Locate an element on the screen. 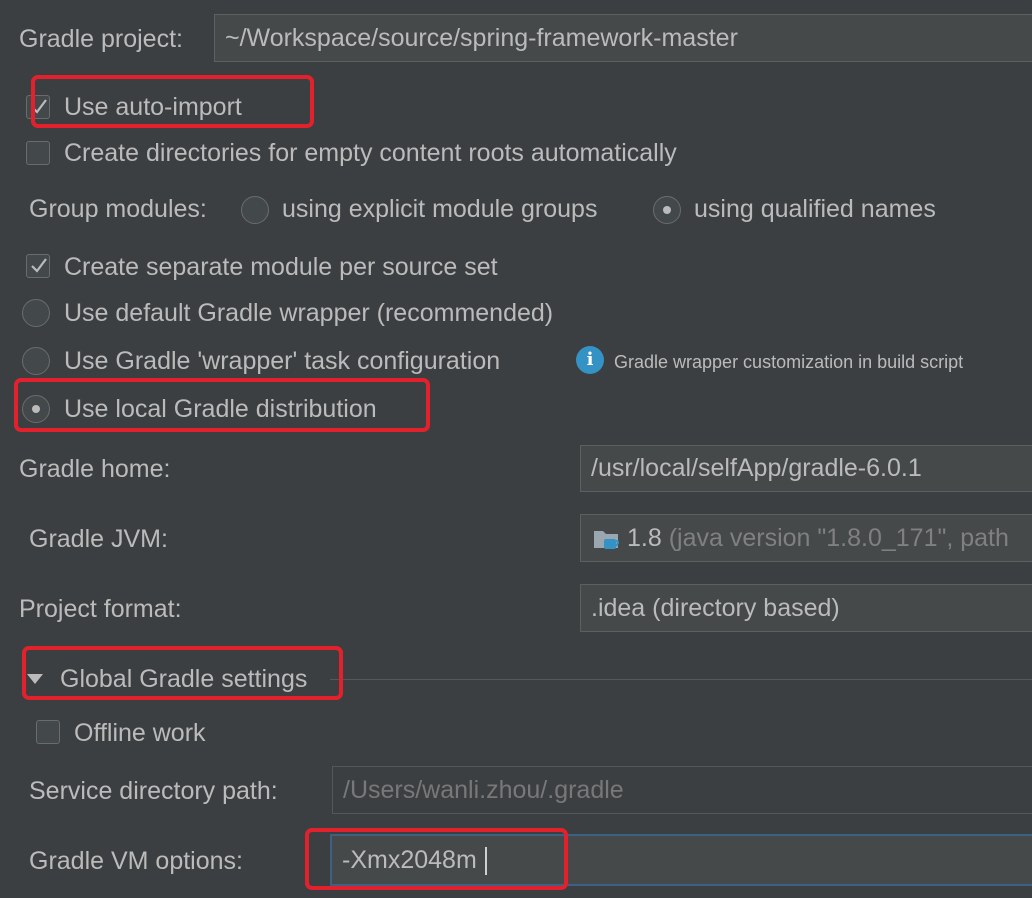 This screenshot has height=898, width=1032. default-wrapper-radio is located at coordinates (36, 313).